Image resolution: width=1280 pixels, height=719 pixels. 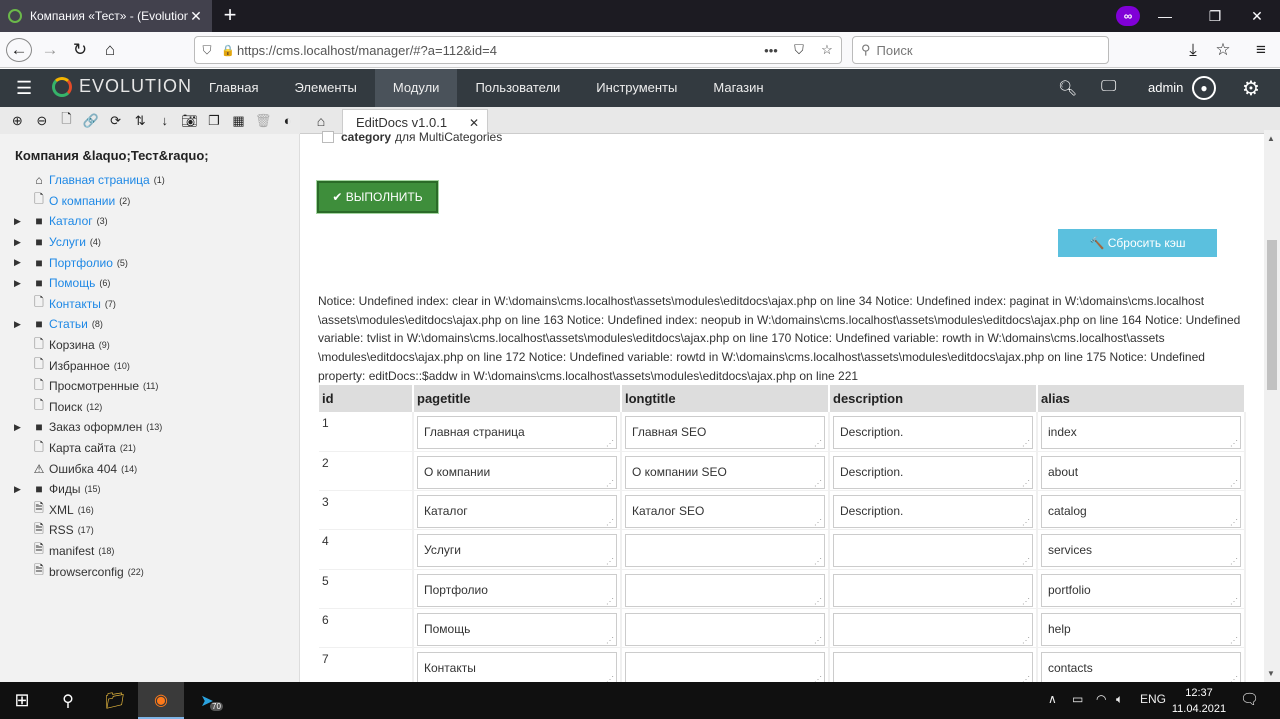 I want to click on forward-arrow-icon: →, so click(x=50, y=50).